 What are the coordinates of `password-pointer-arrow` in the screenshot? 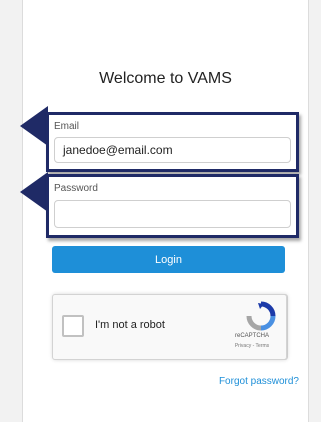 It's located at (34, 192).